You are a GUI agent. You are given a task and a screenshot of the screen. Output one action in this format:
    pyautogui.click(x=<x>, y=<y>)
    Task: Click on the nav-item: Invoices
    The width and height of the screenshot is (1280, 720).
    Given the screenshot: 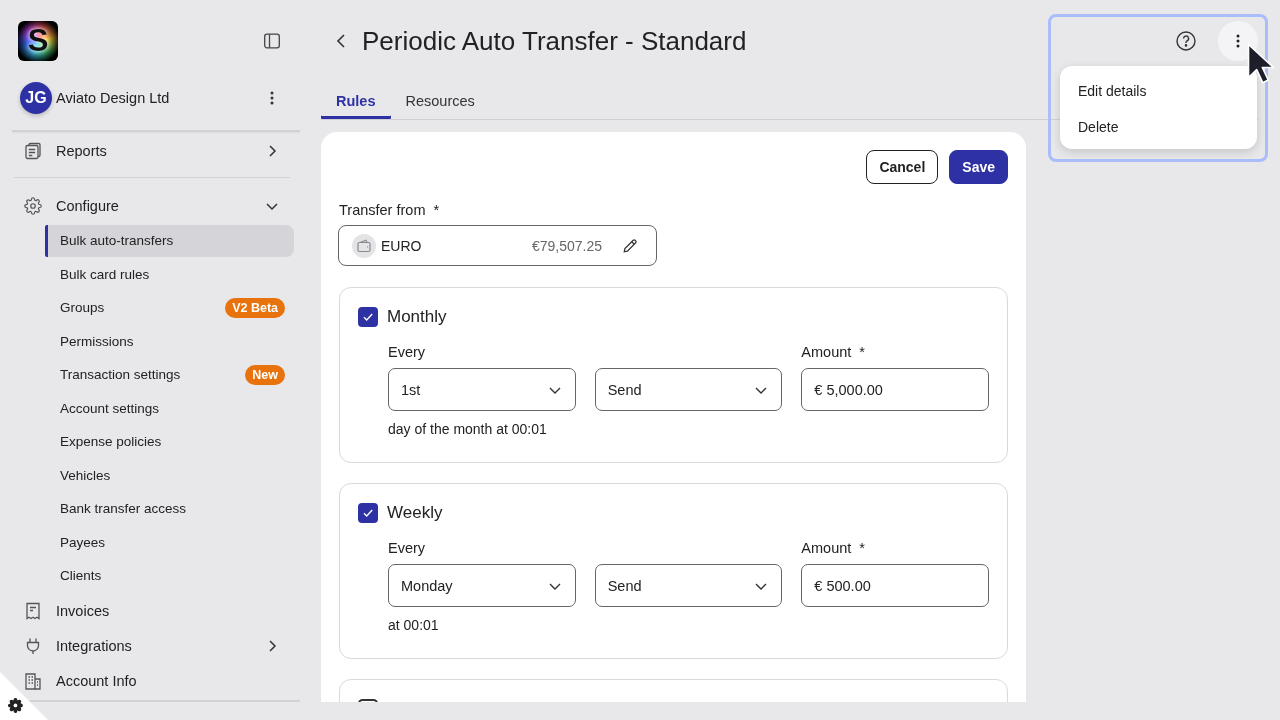 What is the action you would take?
    pyautogui.click(x=156, y=611)
    